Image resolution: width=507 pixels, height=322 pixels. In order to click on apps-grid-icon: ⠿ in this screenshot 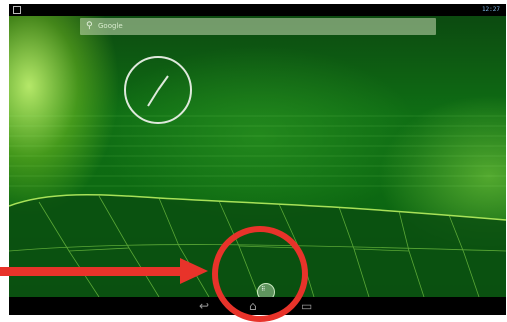, I will do `click(263, 289)`.